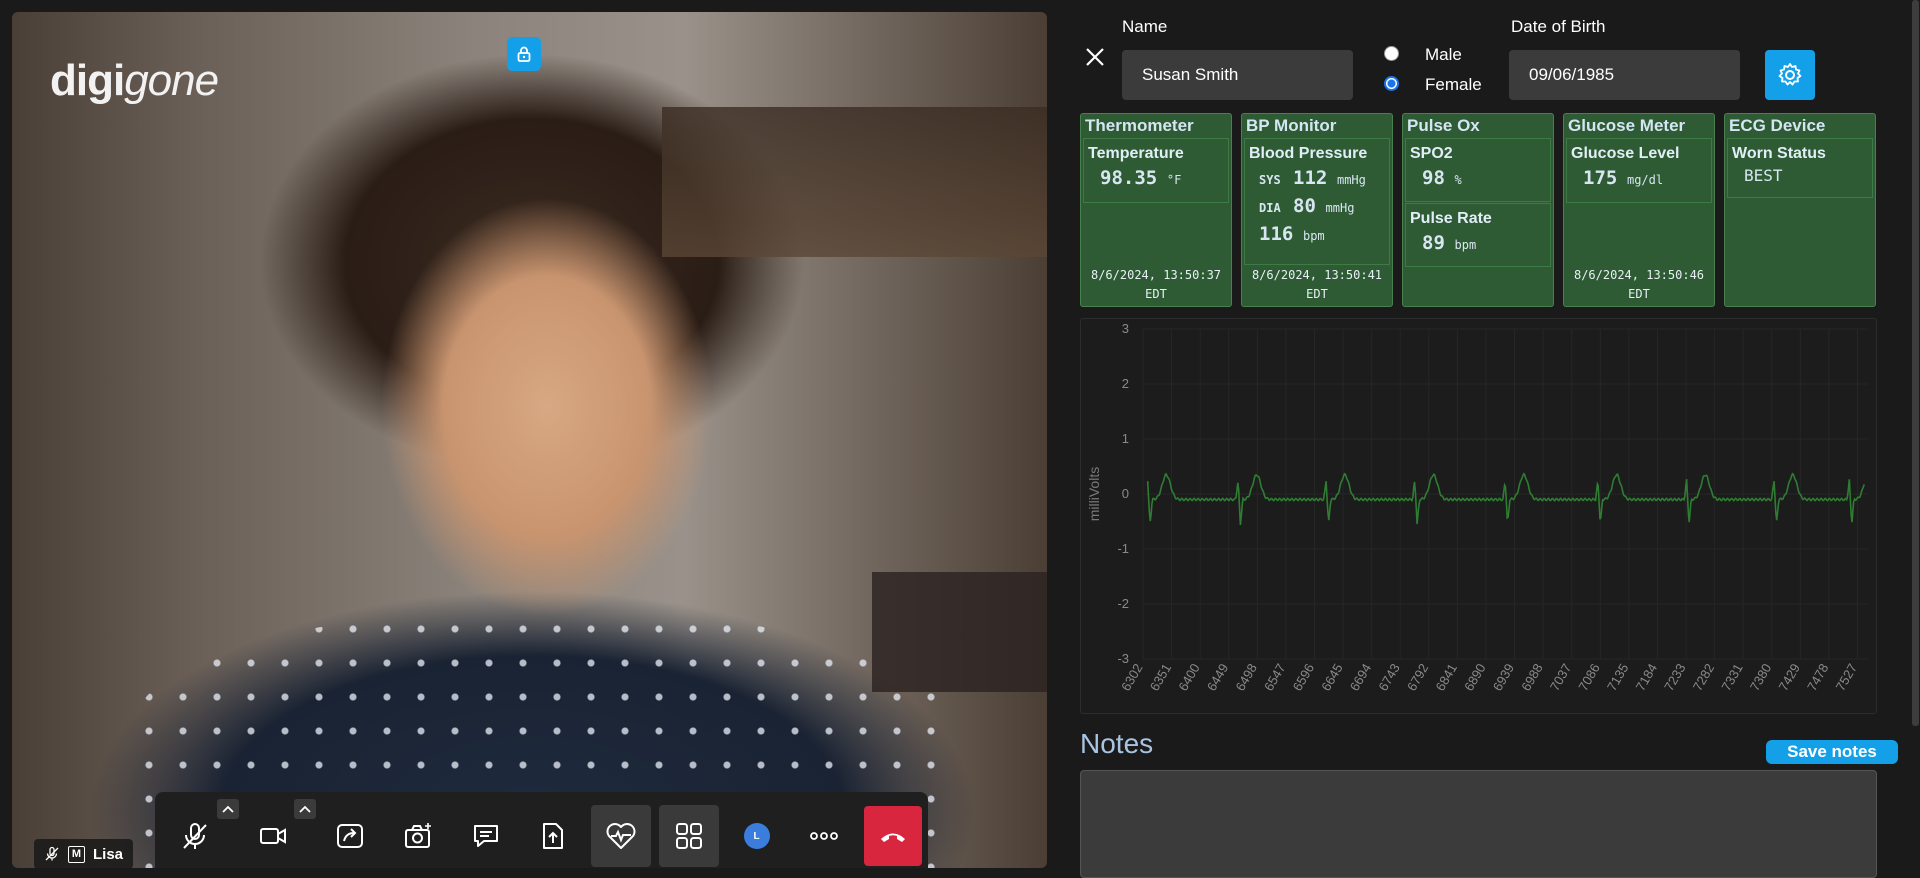  Describe the element at coordinates (1431, 153) in the screenshot. I see `metric-label: SPO2` at that location.